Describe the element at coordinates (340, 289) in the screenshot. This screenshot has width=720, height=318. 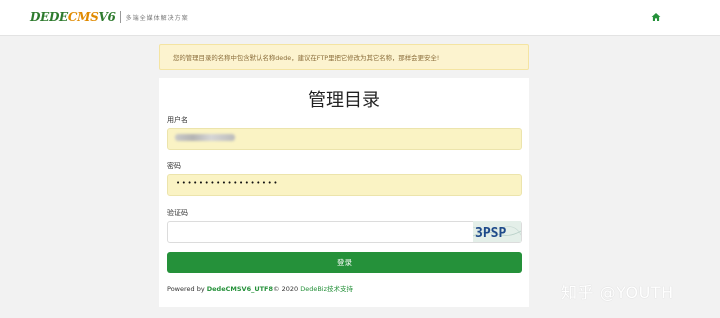
I see `support-text: 技术支持` at that location.